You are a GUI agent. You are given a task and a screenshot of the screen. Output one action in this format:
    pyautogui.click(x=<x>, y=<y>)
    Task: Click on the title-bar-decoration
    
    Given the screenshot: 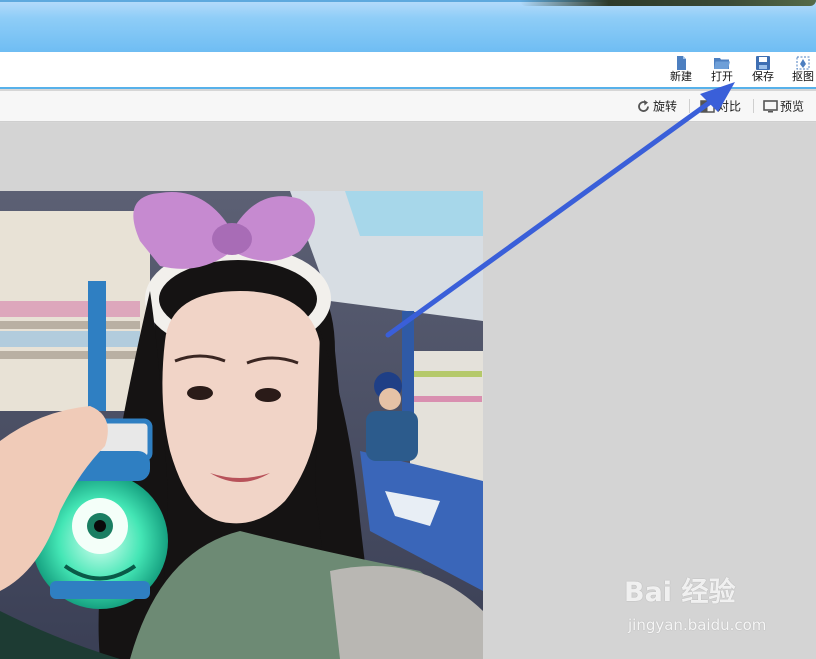 What is the action you would take?
    pyautogui.click(x=668, y=3)
    